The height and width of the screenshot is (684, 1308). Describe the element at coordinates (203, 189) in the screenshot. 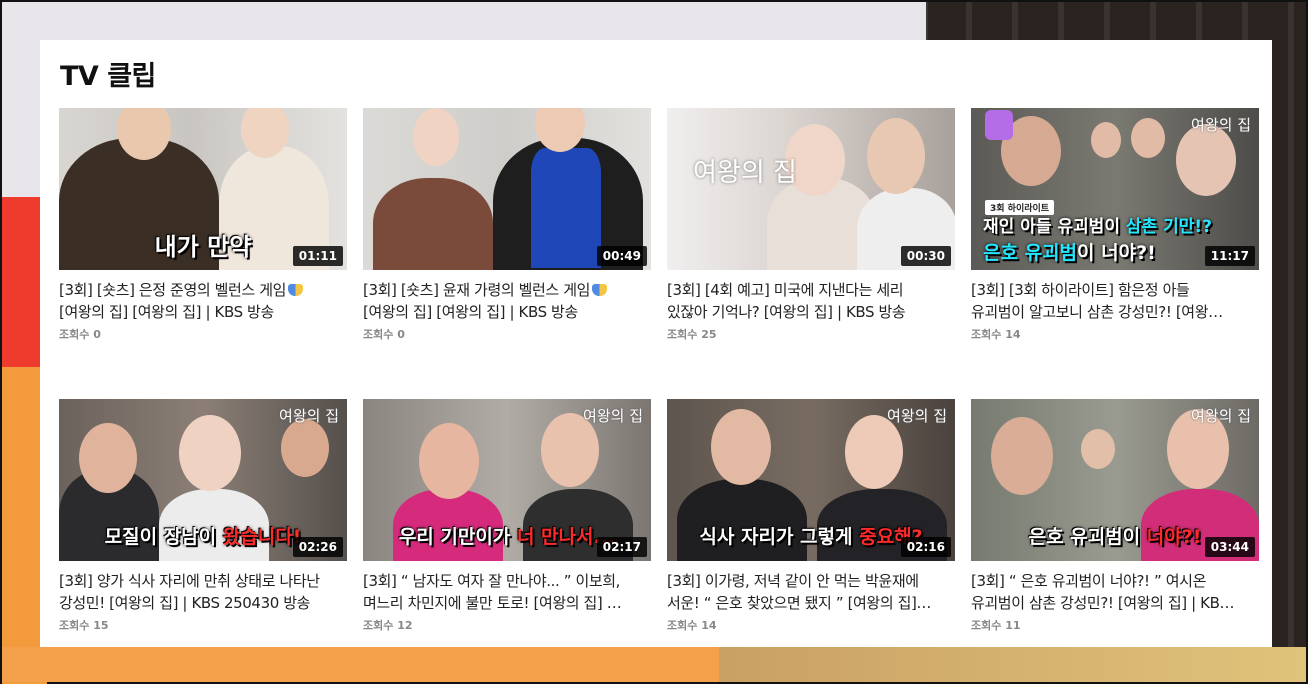

I see `clip-thumbnail: 내가 만약 01:11` at that location.